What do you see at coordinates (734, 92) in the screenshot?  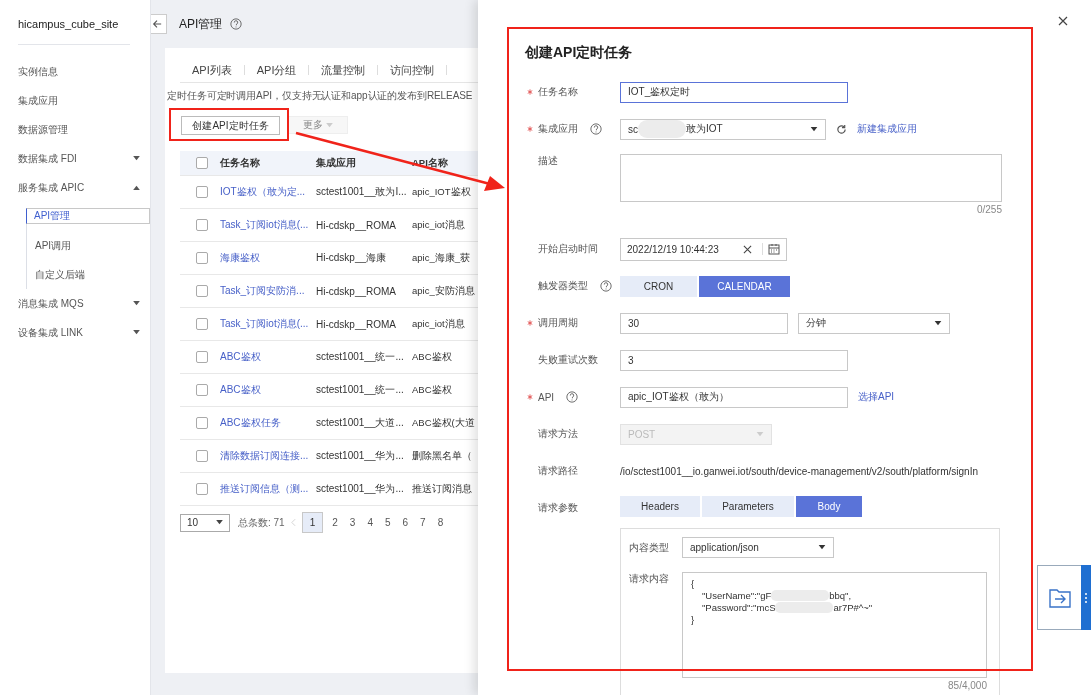 I see `text-field: IOT_鉴权定时` at bounding box center [734, 92].